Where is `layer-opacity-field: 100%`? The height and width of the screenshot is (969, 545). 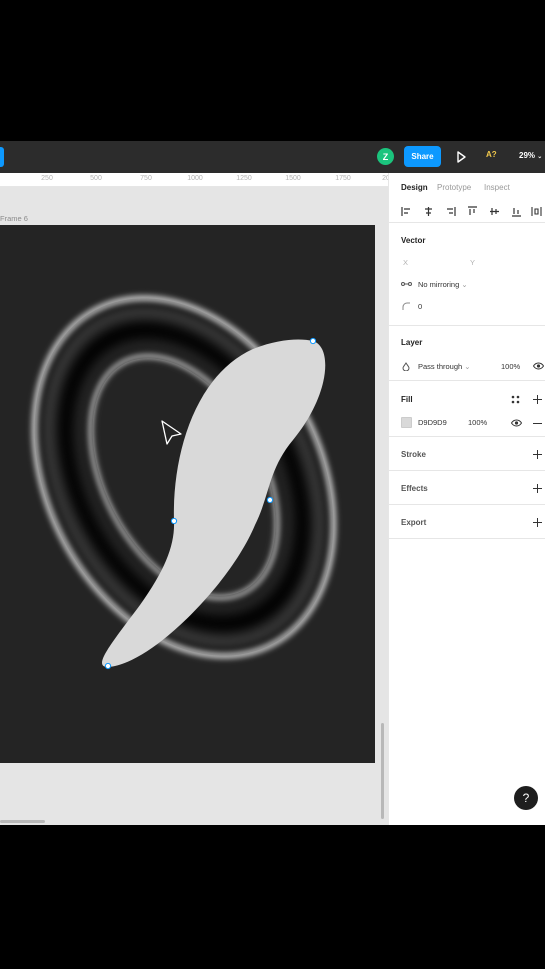 layer-opacity-field: 100% is located at coordinates (510, 366).